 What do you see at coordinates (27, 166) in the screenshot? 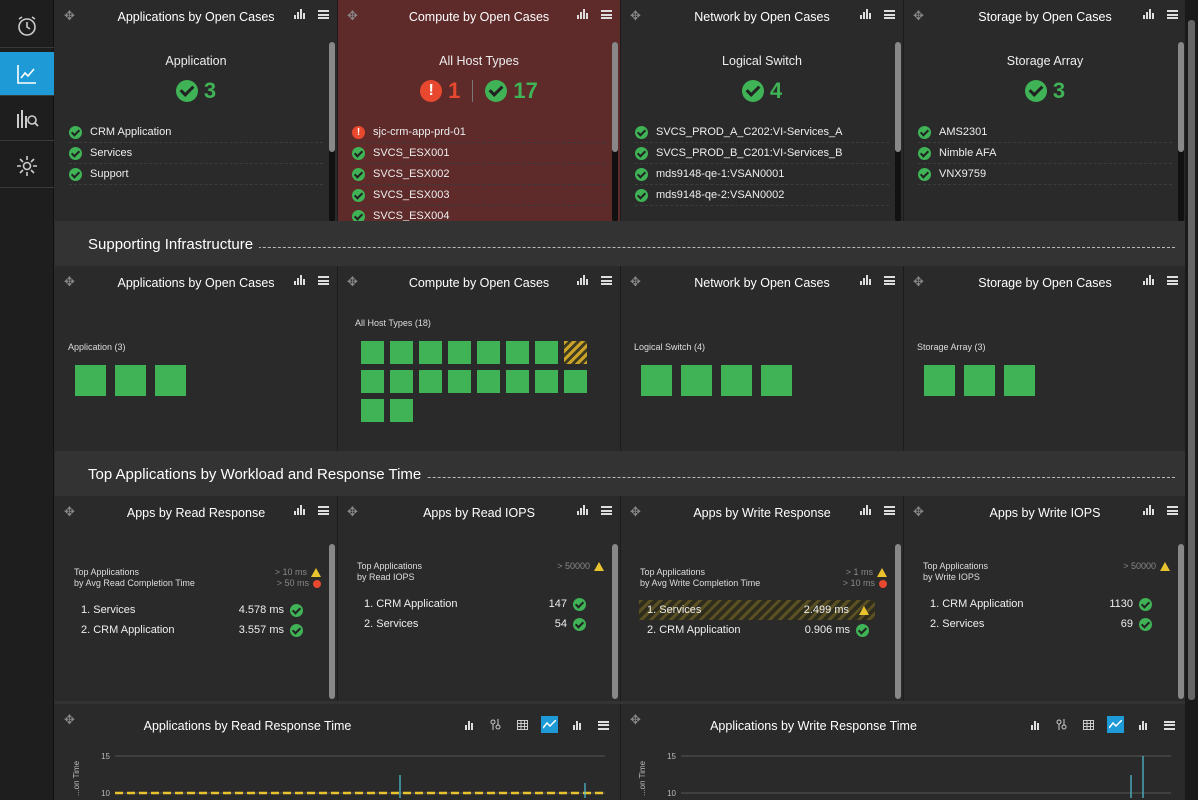
I see `nav-settings-button` at bounding box center [27, 166].